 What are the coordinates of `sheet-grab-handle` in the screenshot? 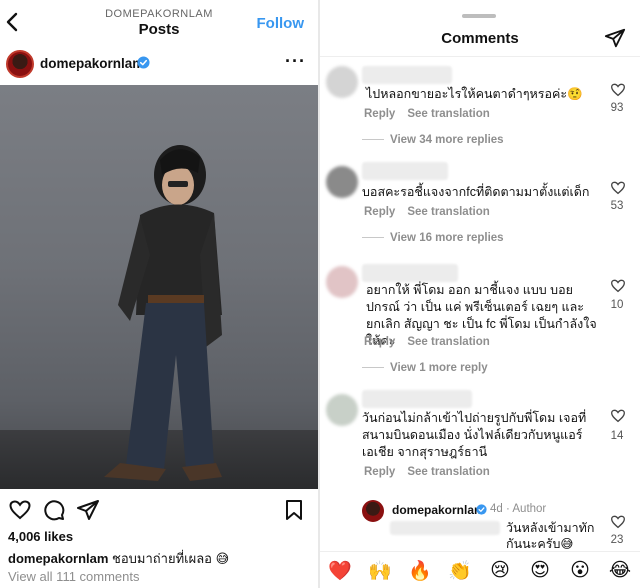 It's located at (479, 16).